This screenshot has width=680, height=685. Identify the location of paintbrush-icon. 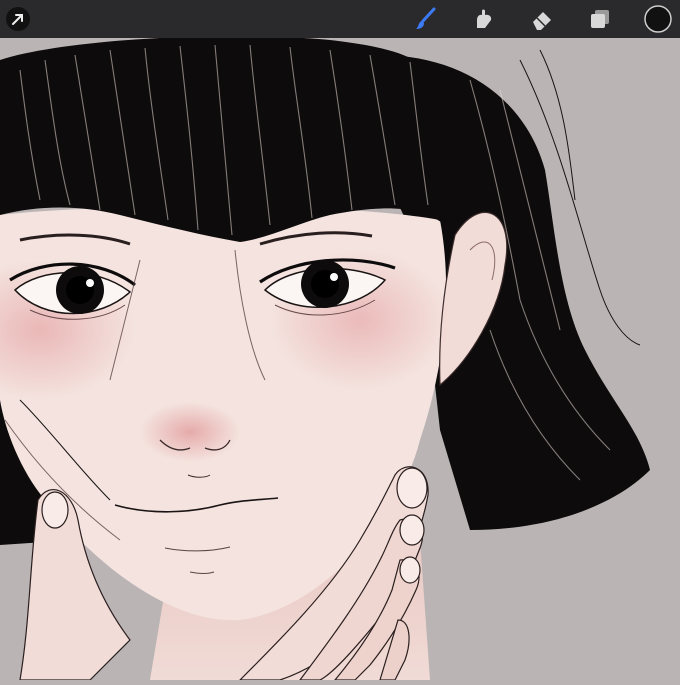
(426, 19).